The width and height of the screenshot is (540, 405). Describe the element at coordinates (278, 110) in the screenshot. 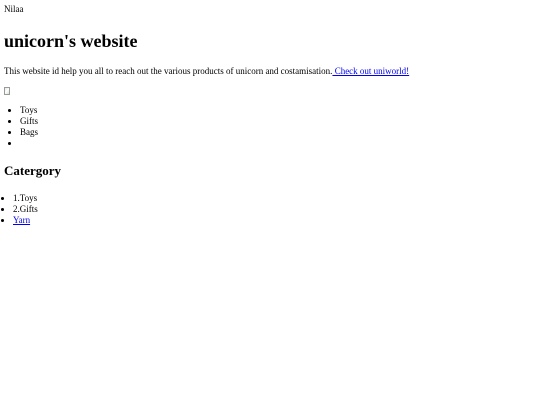

I see `product-item: Toys` at that location.